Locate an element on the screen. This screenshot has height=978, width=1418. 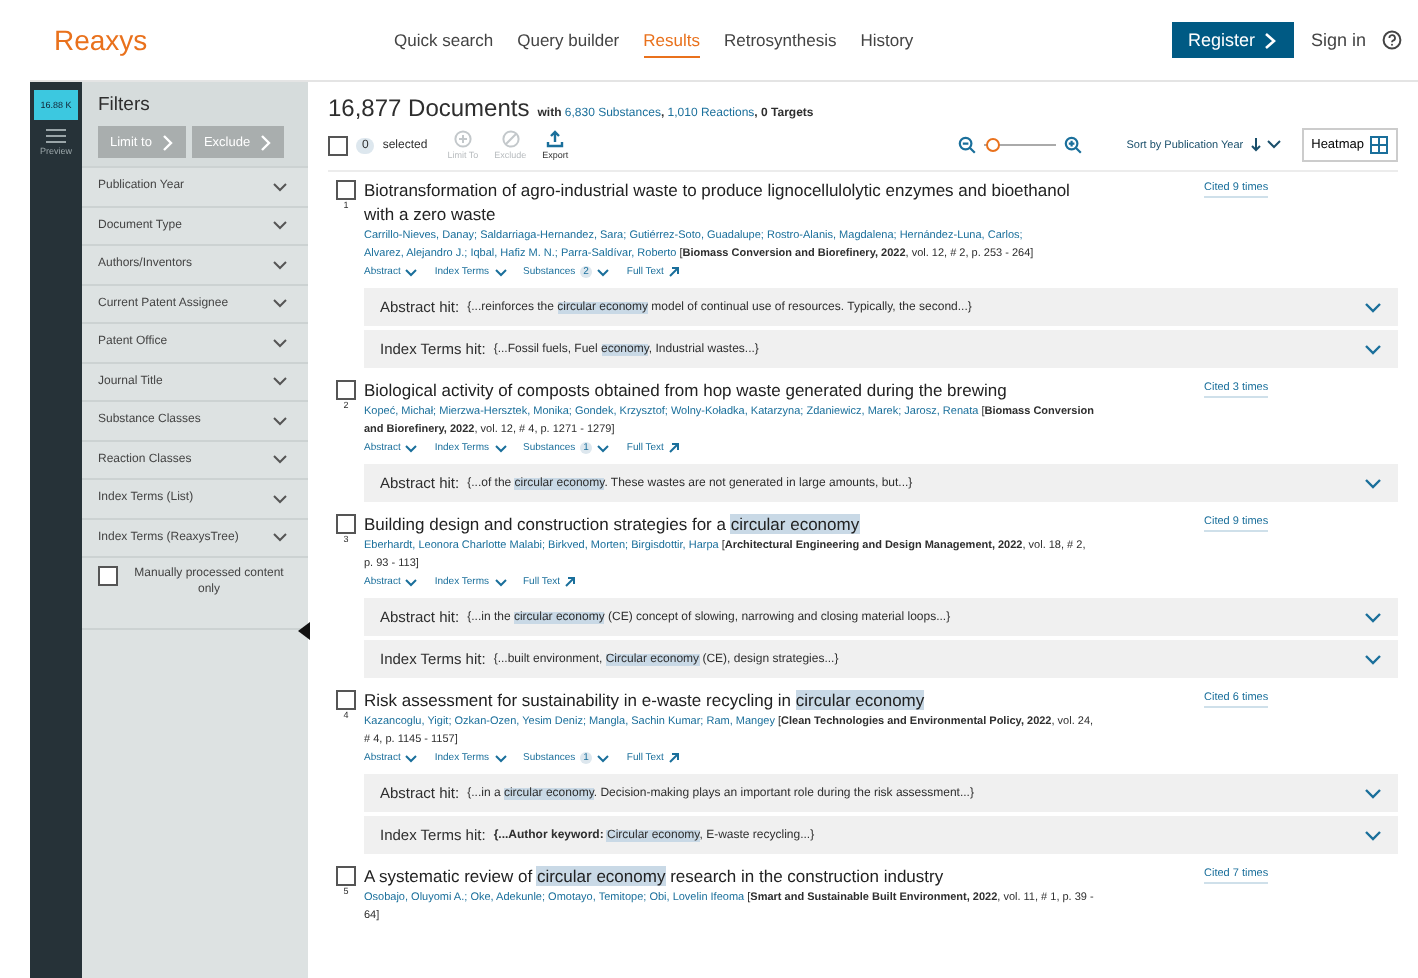
record-title: Building design and construction strategies for a circular economy is located at coordinates (729, 524).